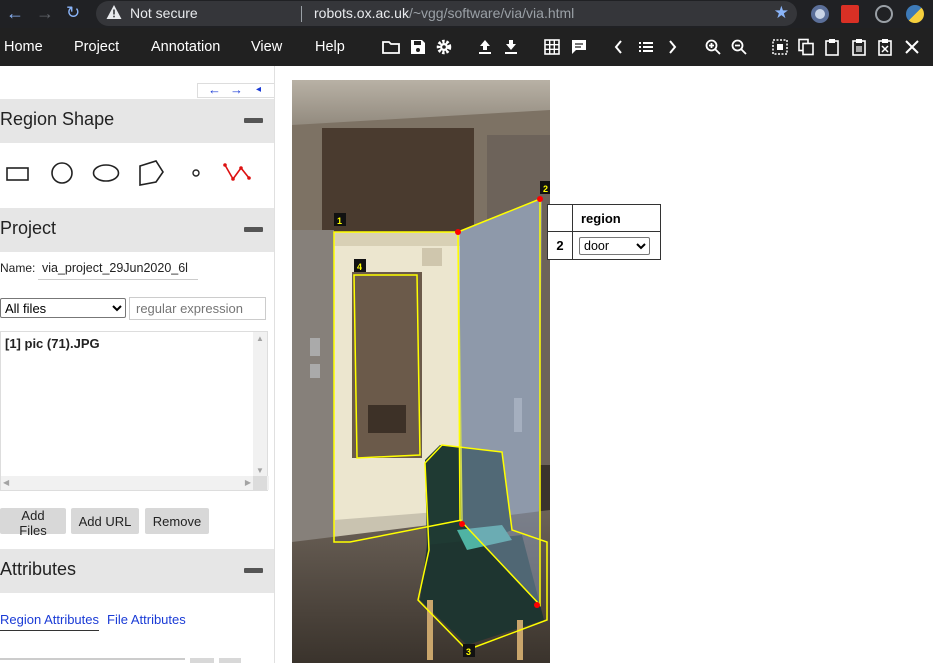  I want to click on url-host: robots.ox.ac.uk, so click(361, 13).